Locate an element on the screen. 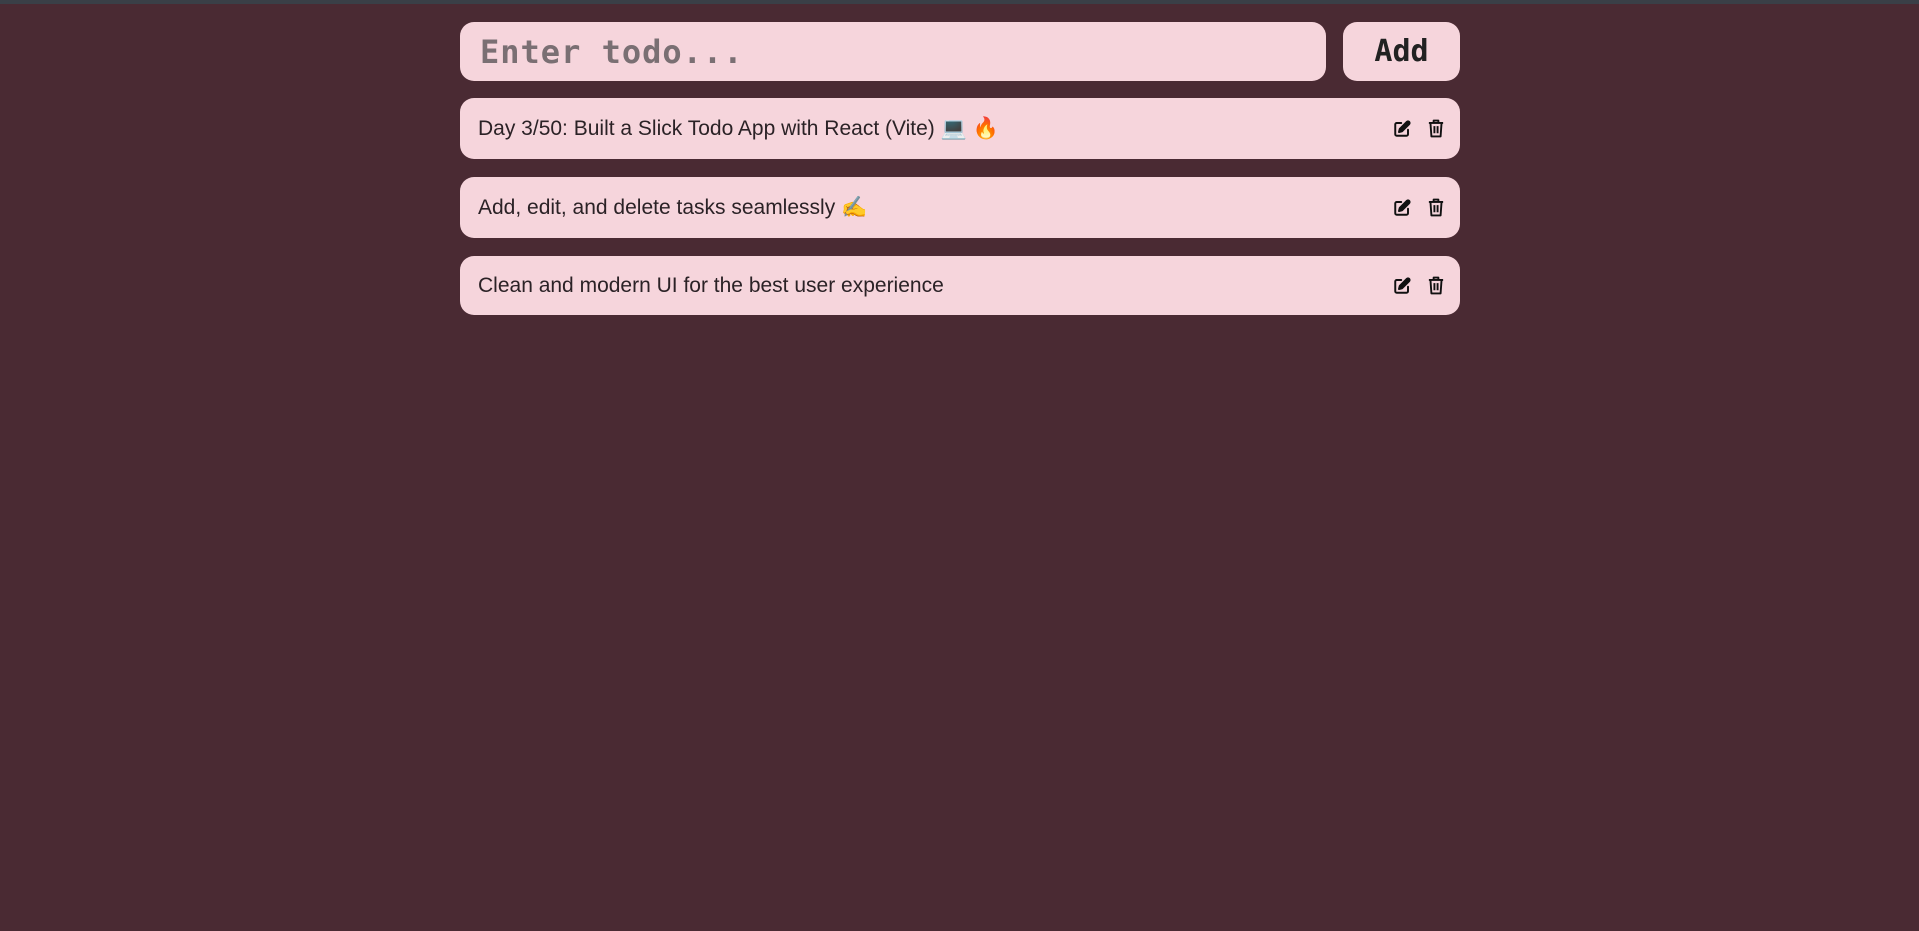  todo-input-row: Add is located at coordinates (960, 51).